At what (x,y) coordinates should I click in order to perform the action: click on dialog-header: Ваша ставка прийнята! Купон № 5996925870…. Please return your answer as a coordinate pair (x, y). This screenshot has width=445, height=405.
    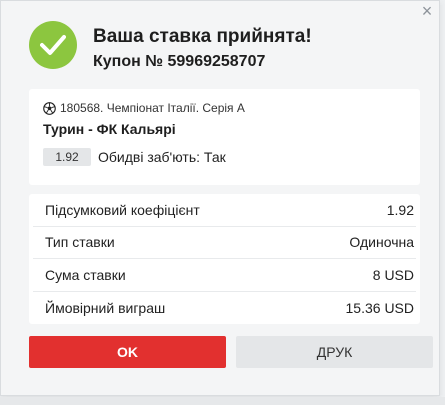
    Looking at the image, I should click on (229, 48).